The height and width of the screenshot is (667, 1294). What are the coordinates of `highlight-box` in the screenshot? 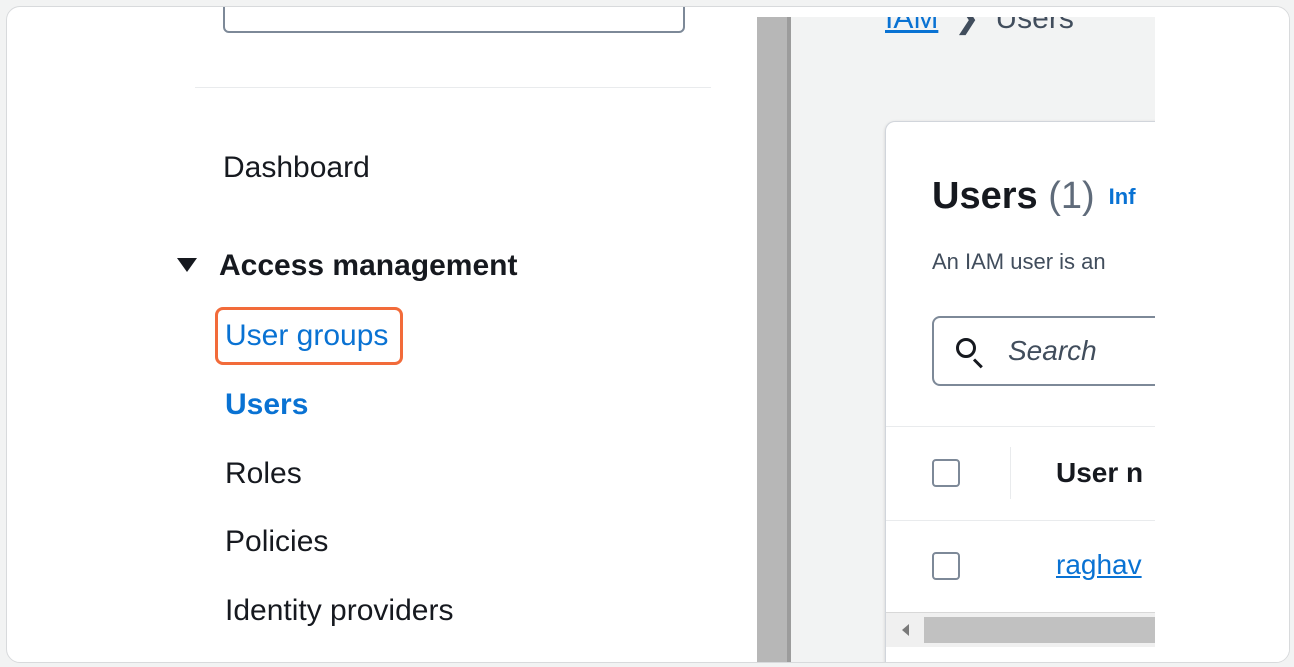 It's located at (309, 336).